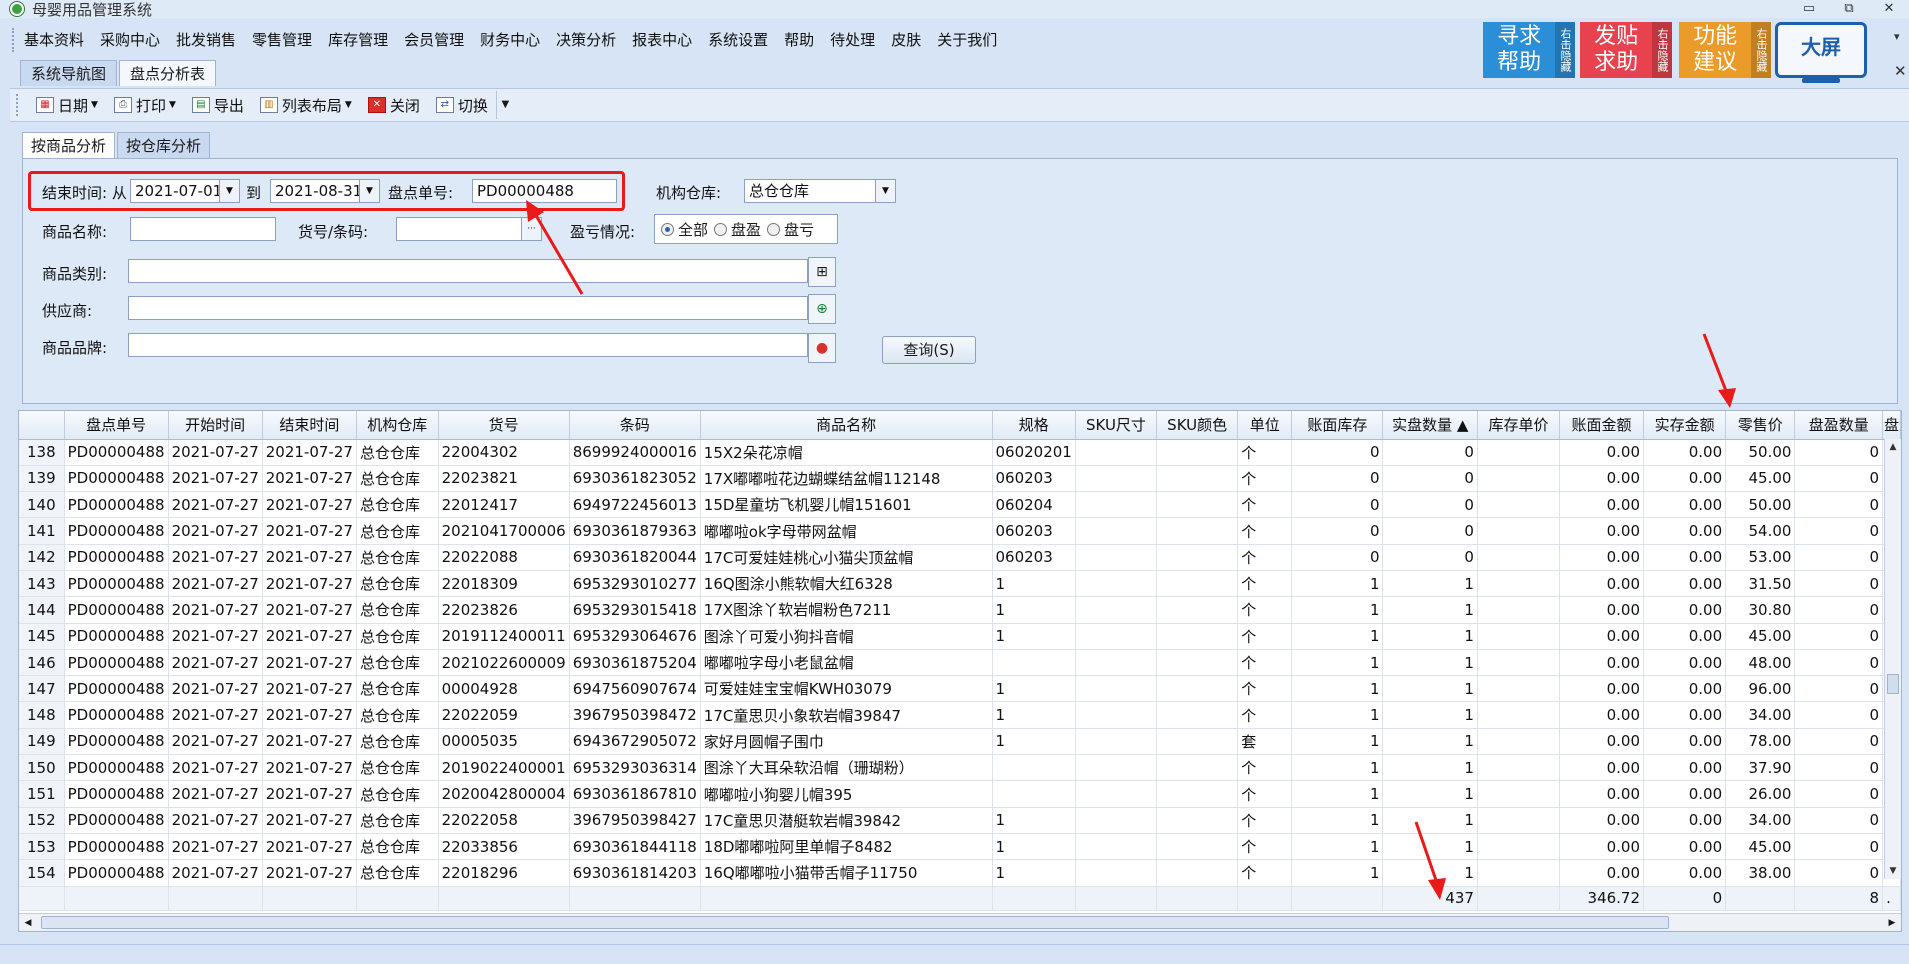 The image size is (1909, 964). What do you see at coordinates (1839, 425) in the screenshot?
I see `col-gain-qty: 盘盈数量` at bounding box center [1839, 425].